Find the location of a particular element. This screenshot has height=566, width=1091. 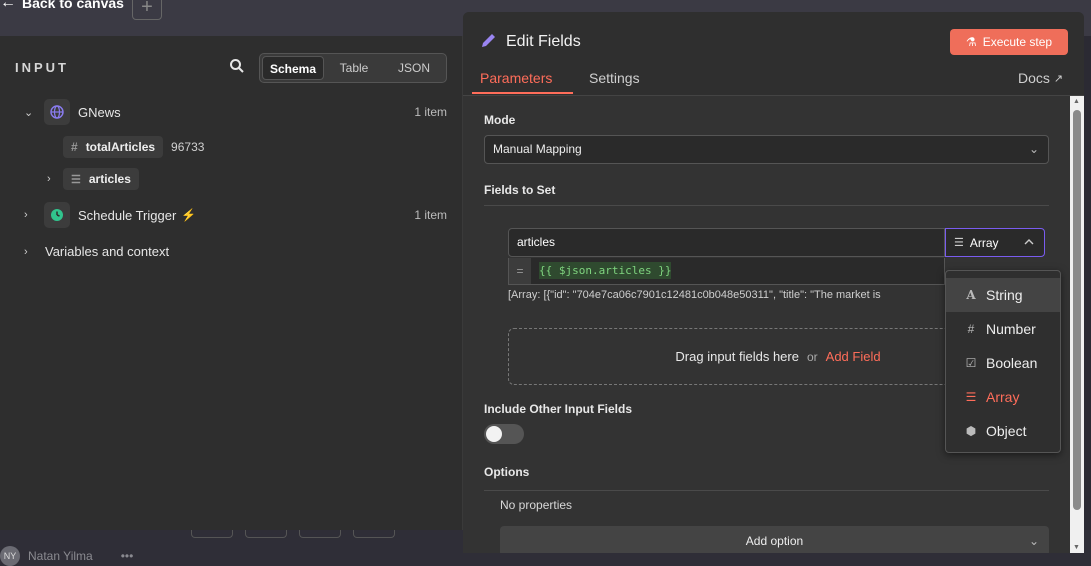

tree-node-variables: › Variables and context is located at coordinates (96, 251).